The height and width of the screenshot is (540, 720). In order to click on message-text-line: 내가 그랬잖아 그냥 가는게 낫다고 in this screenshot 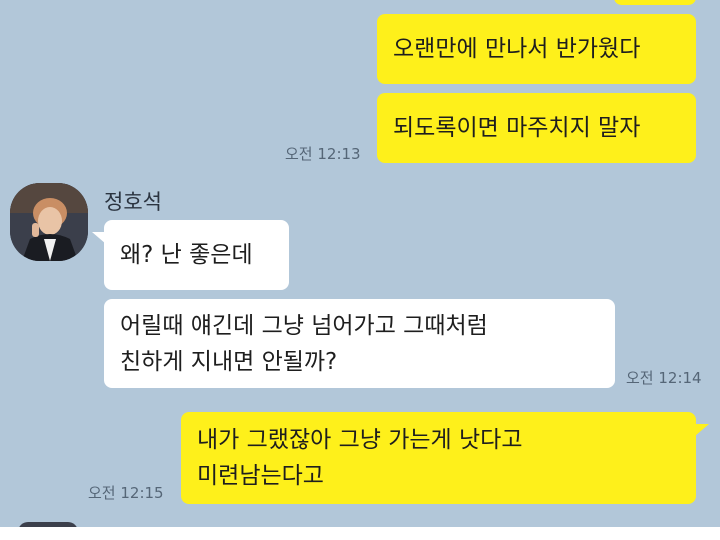, I will do `click(360, 440)`.